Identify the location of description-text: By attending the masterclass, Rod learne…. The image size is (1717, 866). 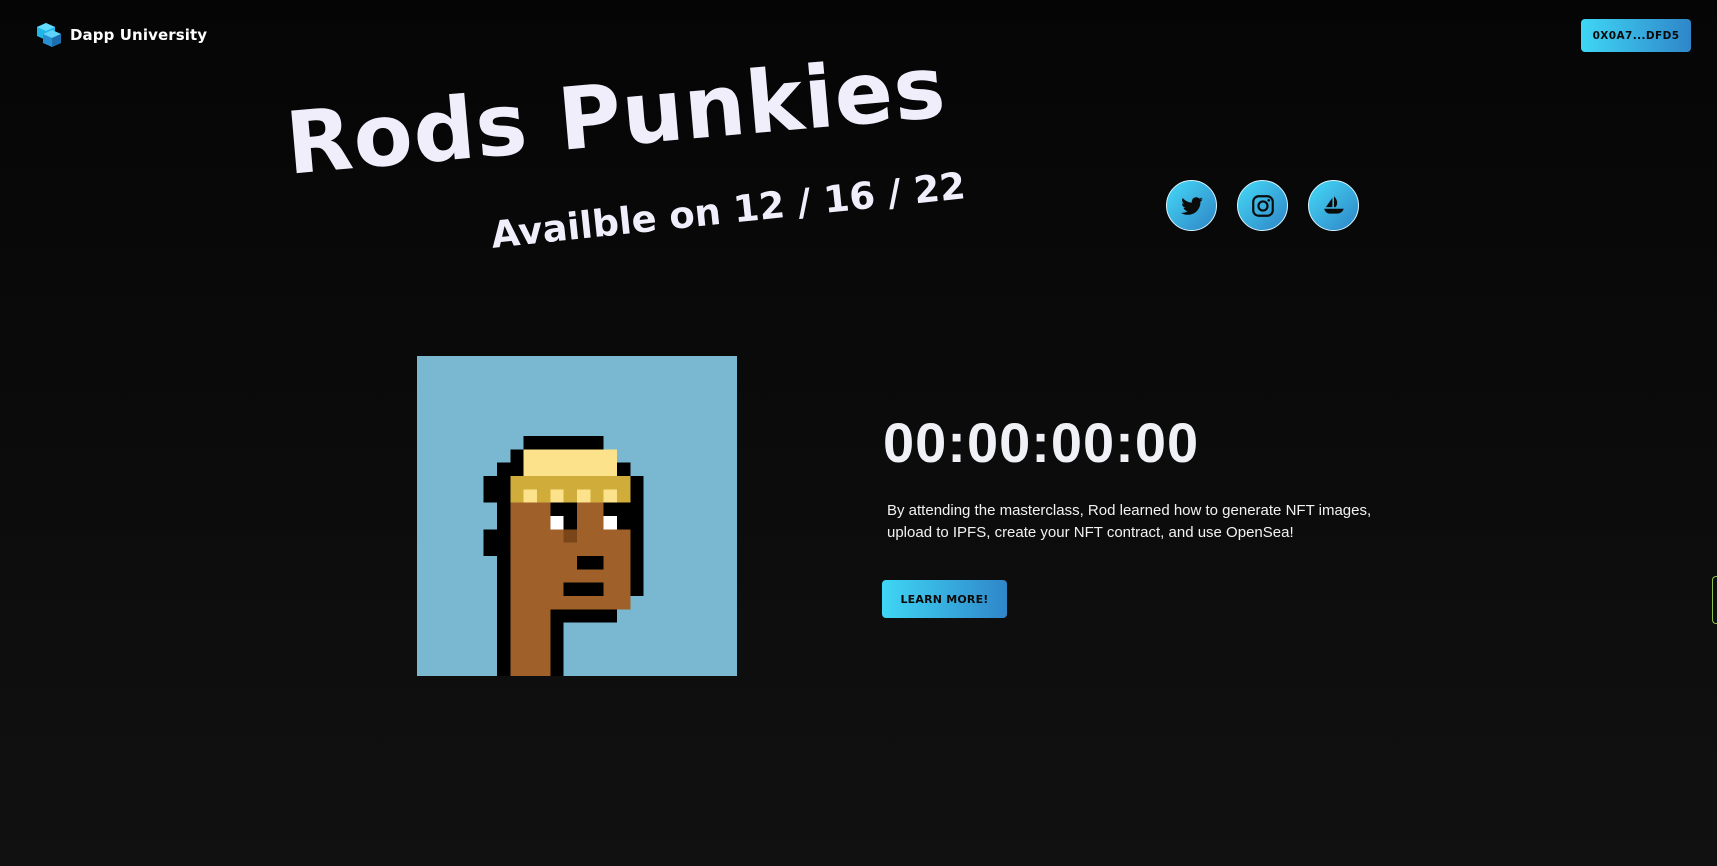
(1129, 521).